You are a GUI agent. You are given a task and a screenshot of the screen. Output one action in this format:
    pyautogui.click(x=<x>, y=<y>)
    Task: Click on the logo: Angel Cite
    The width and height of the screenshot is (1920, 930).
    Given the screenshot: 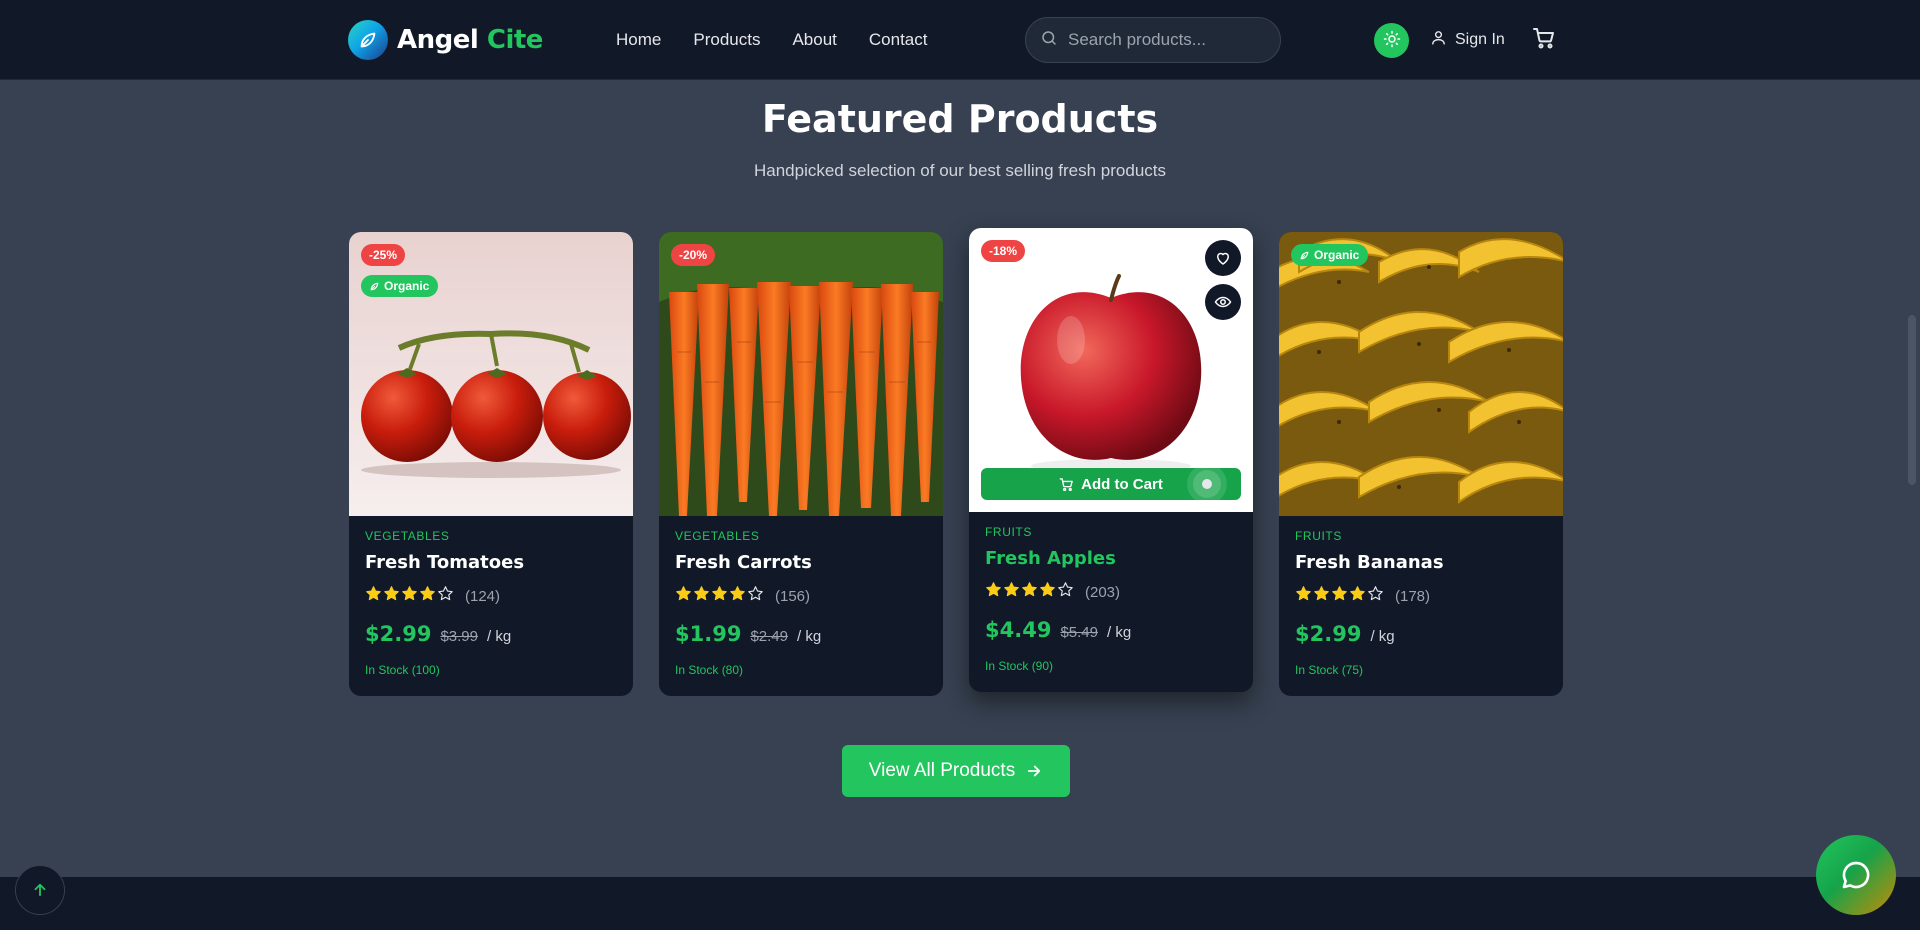 What is the action you would take?
    pyautogui.click(x=445, y=40)
    